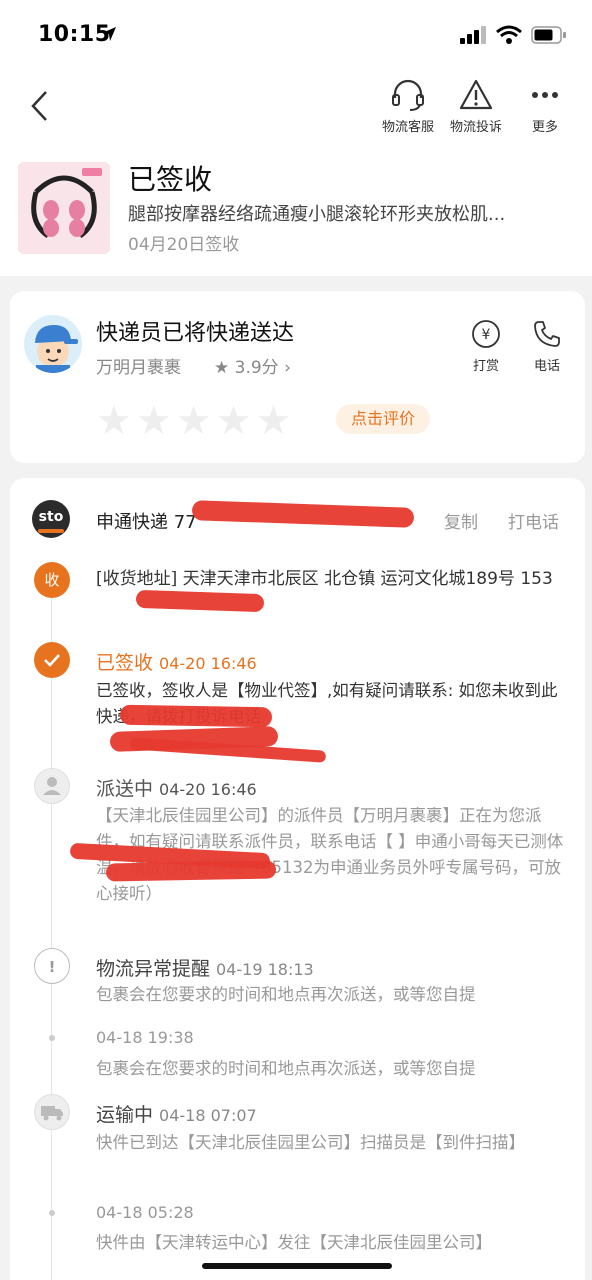 The image size is (592, 1280). I want to click on massager-image, so click(64, 208).